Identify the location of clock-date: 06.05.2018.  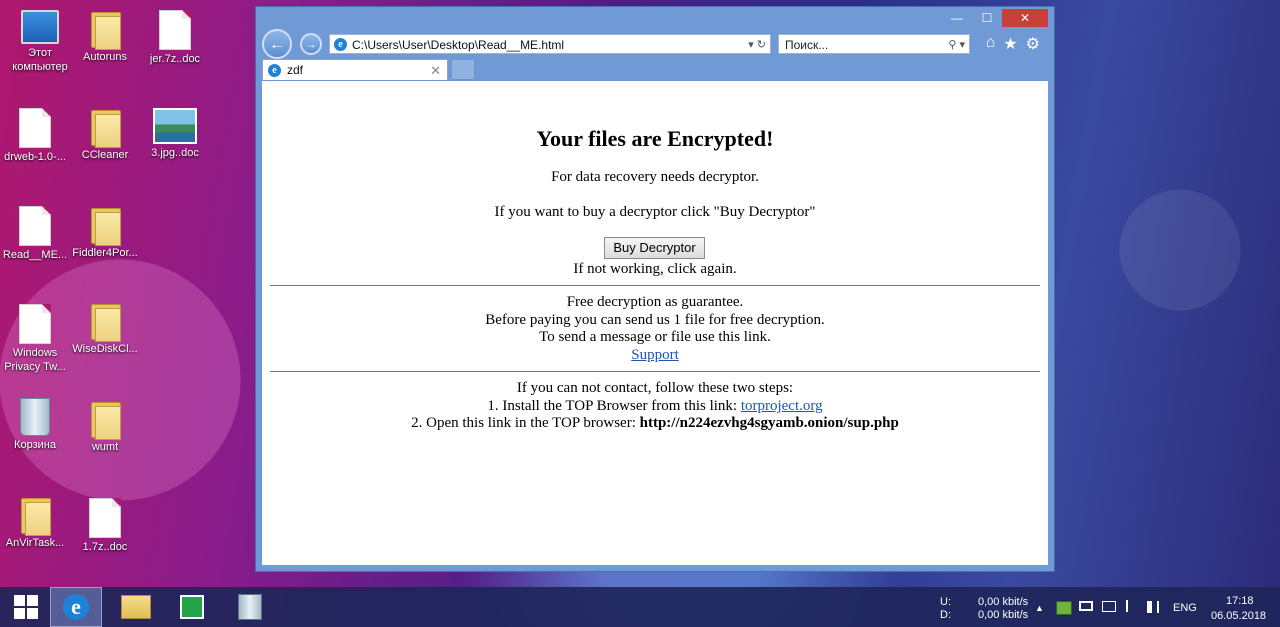
(1238, 616).